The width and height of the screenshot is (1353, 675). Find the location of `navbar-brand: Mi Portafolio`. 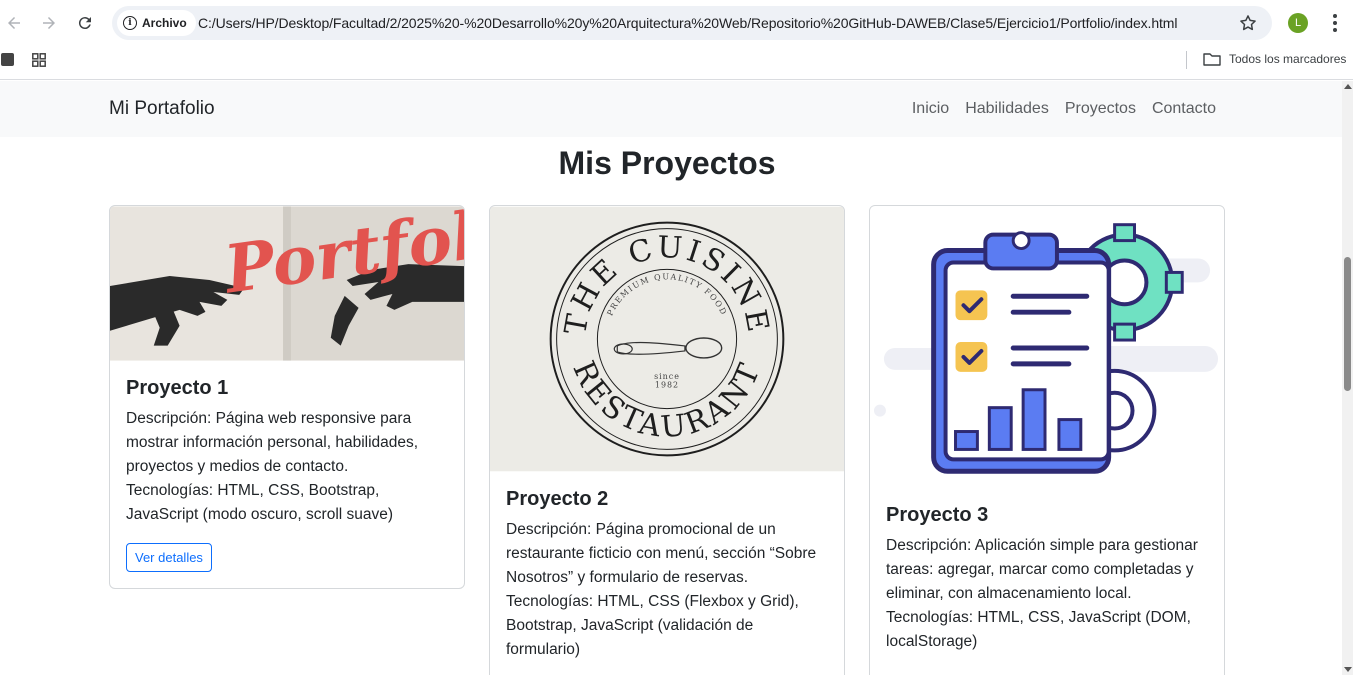

navbar-brand: Mi Portafolio is located at coordinates (162, 109).